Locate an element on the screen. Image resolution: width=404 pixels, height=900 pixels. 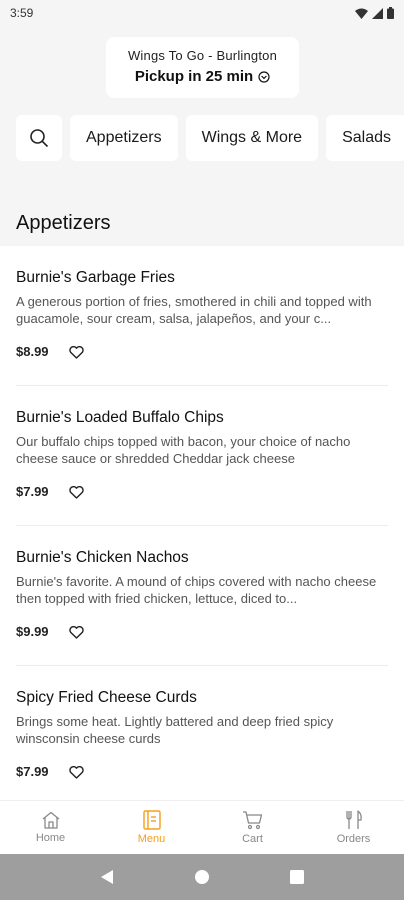
home-icon is located at coordinates (50, 820).